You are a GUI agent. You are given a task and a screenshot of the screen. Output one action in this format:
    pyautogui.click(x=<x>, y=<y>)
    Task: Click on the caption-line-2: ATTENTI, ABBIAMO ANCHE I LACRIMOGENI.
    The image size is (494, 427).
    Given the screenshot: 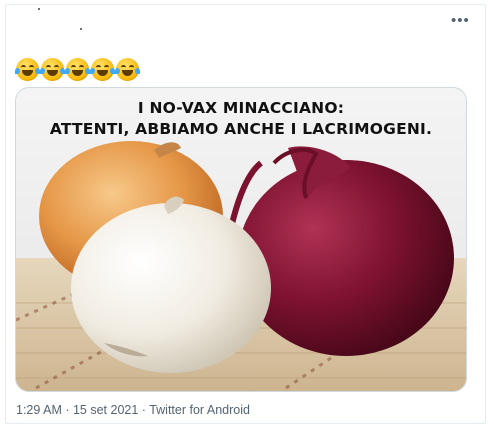 What is the action you would take?
    pyautogui.click(x=241, y=129)
    